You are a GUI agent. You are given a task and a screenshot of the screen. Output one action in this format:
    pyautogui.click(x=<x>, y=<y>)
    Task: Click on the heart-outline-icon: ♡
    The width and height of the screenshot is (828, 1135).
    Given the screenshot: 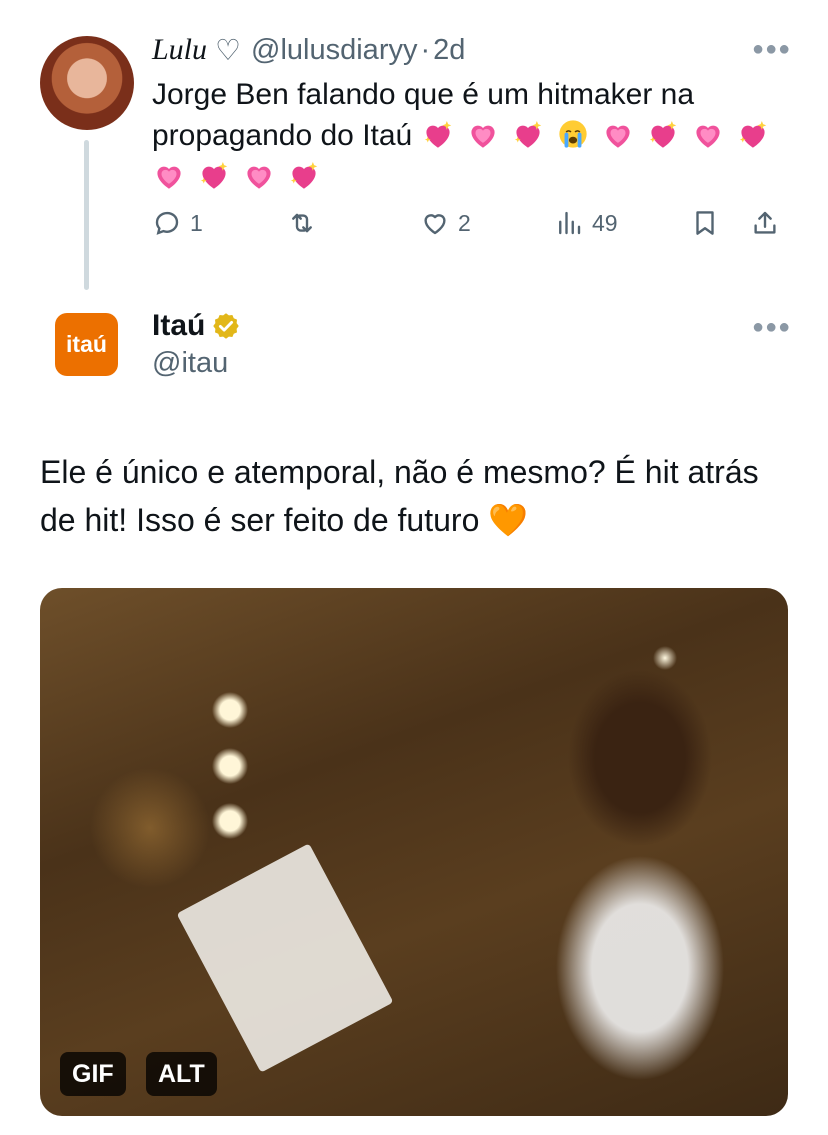 What is the action you would take?
    pyautogui.click(x=228, y=50)
    